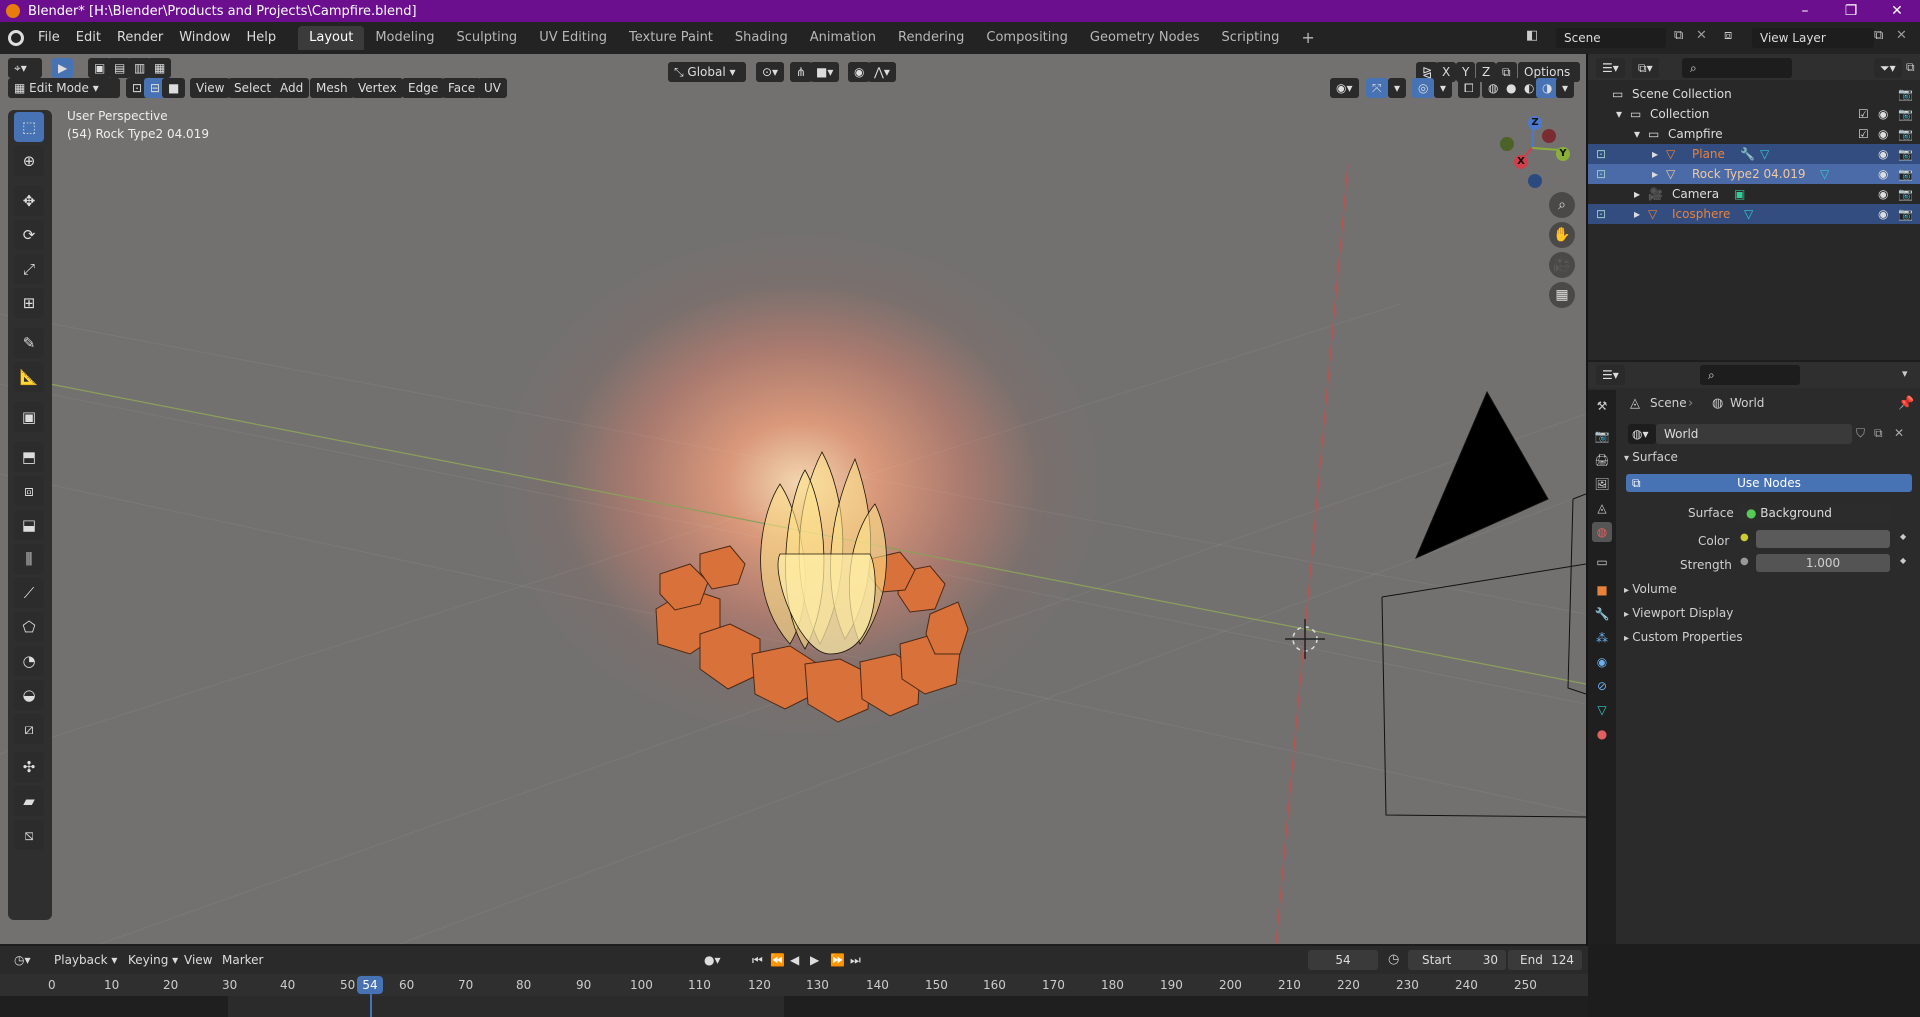  What do you see at coordinates (292, 88) in the screenshot?
I see `menu-add: Add` at bounding box center [292, 88].